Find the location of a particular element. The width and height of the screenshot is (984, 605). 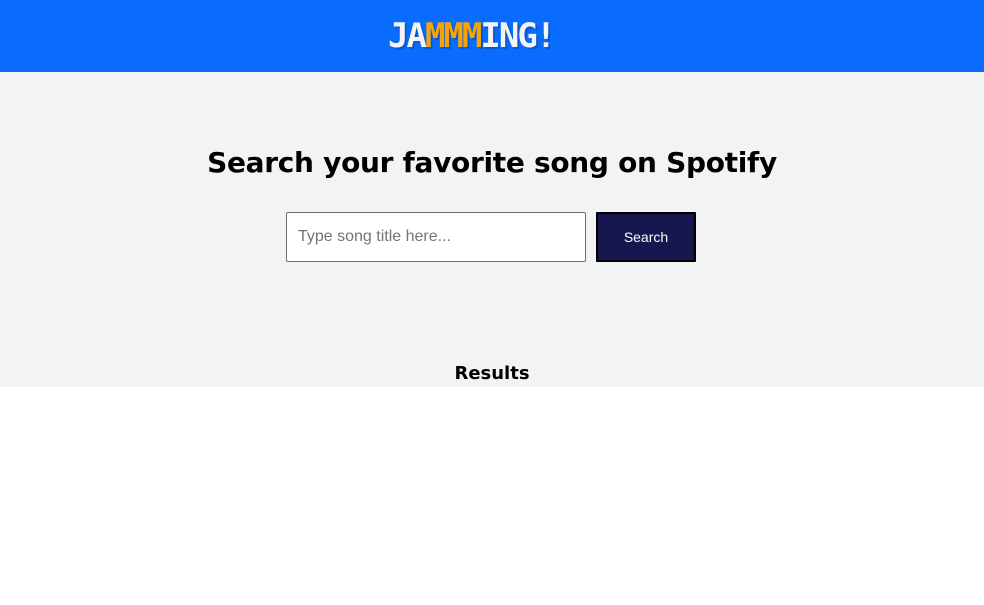

logo-part-ja: JA is located at coordinates (407, 36).